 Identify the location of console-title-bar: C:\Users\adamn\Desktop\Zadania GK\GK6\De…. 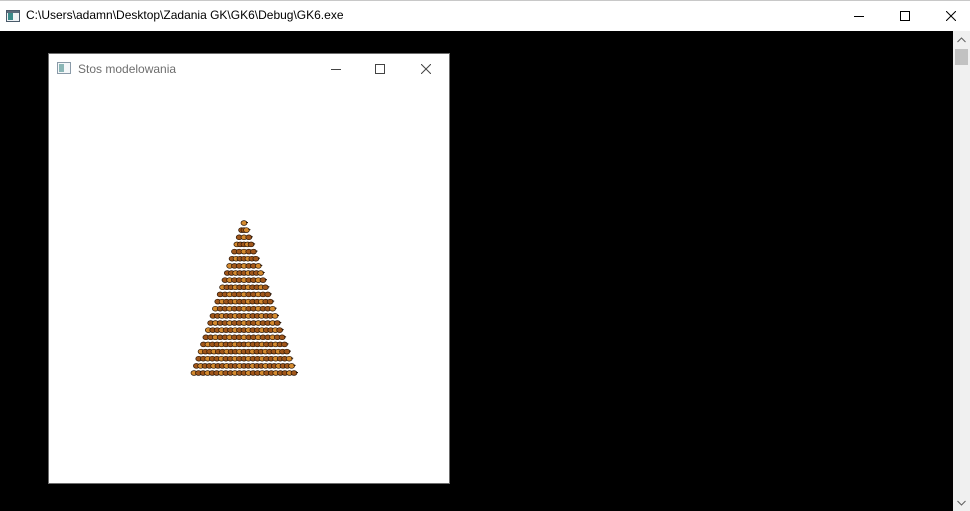
(485, 15).